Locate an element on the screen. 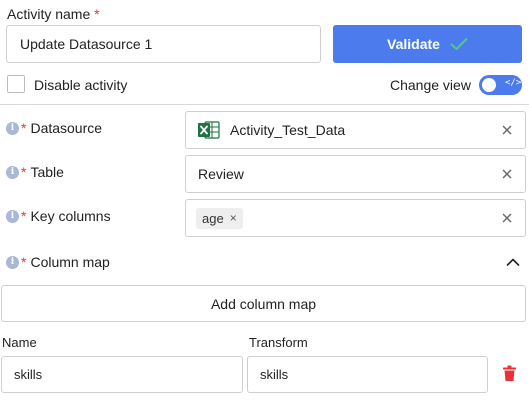 The image size is (529, 406). column-map-label: i * Column map is located at coordinates (58, 262).